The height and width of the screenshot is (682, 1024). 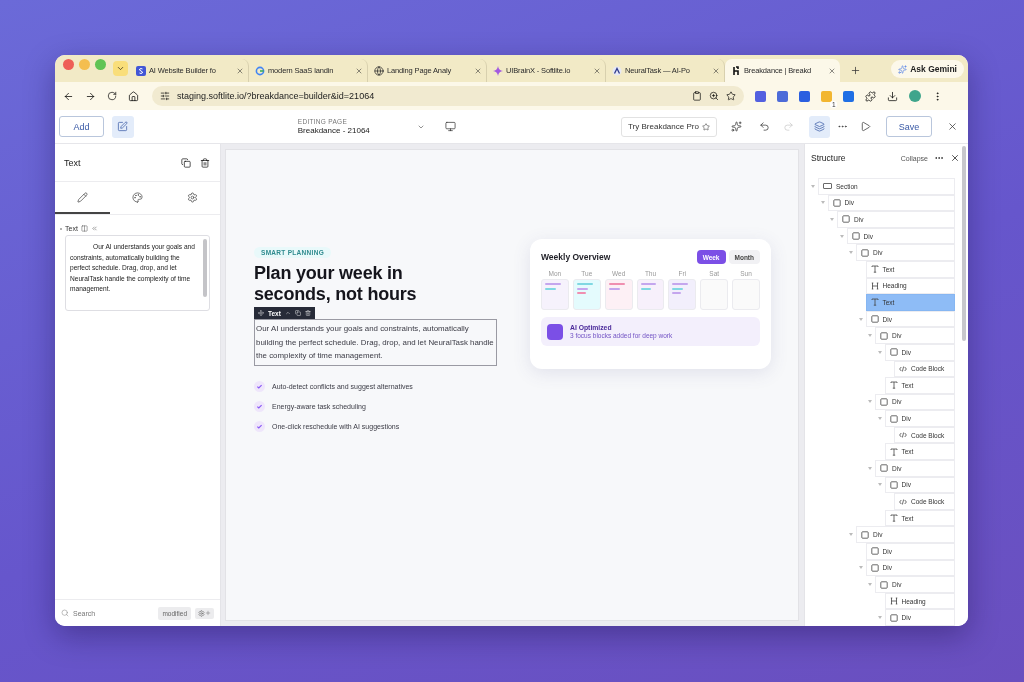 What do you see at coordinates (714, 96) in the screenshot?
I see `zoom-icon` at bounding box center [714, 96].